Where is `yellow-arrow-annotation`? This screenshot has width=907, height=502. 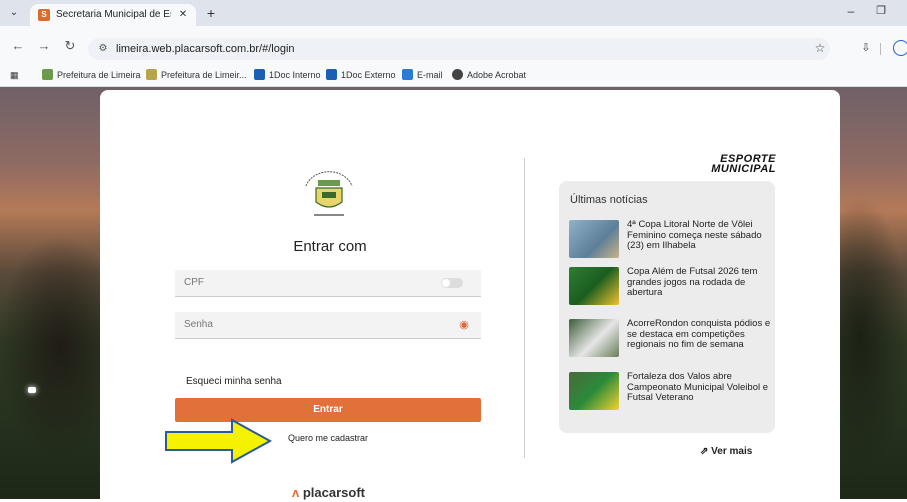 yellow-arrow-annotation is located at coordinates (219, 441).